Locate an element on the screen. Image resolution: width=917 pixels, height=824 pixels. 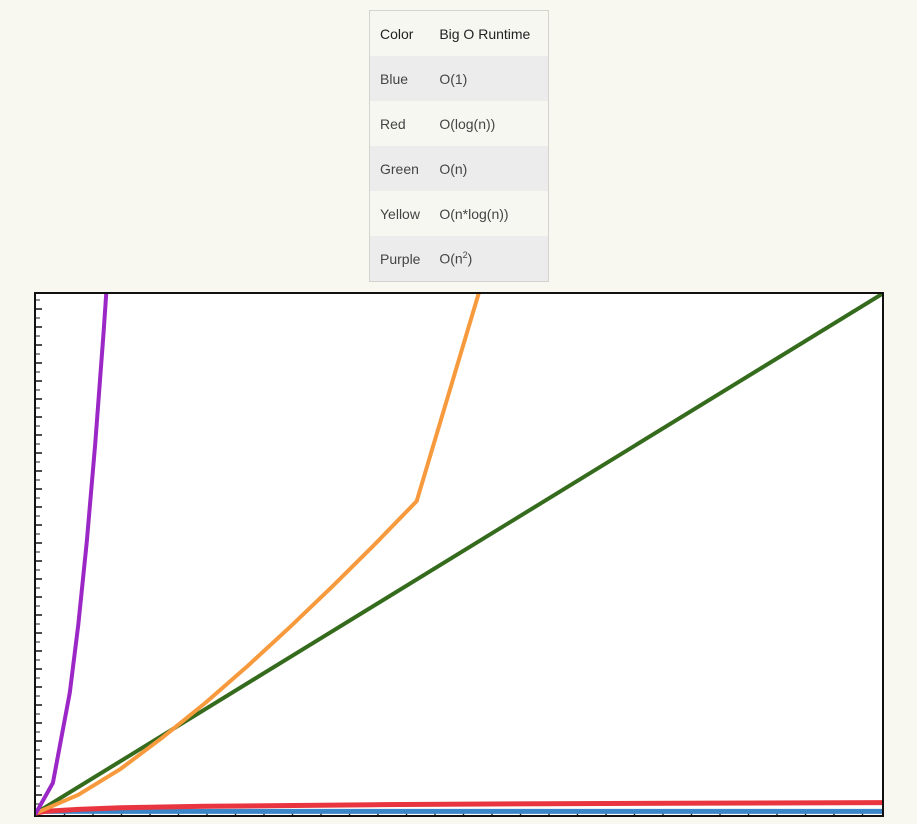
header-color: Color is located at coordinates (399, 33).